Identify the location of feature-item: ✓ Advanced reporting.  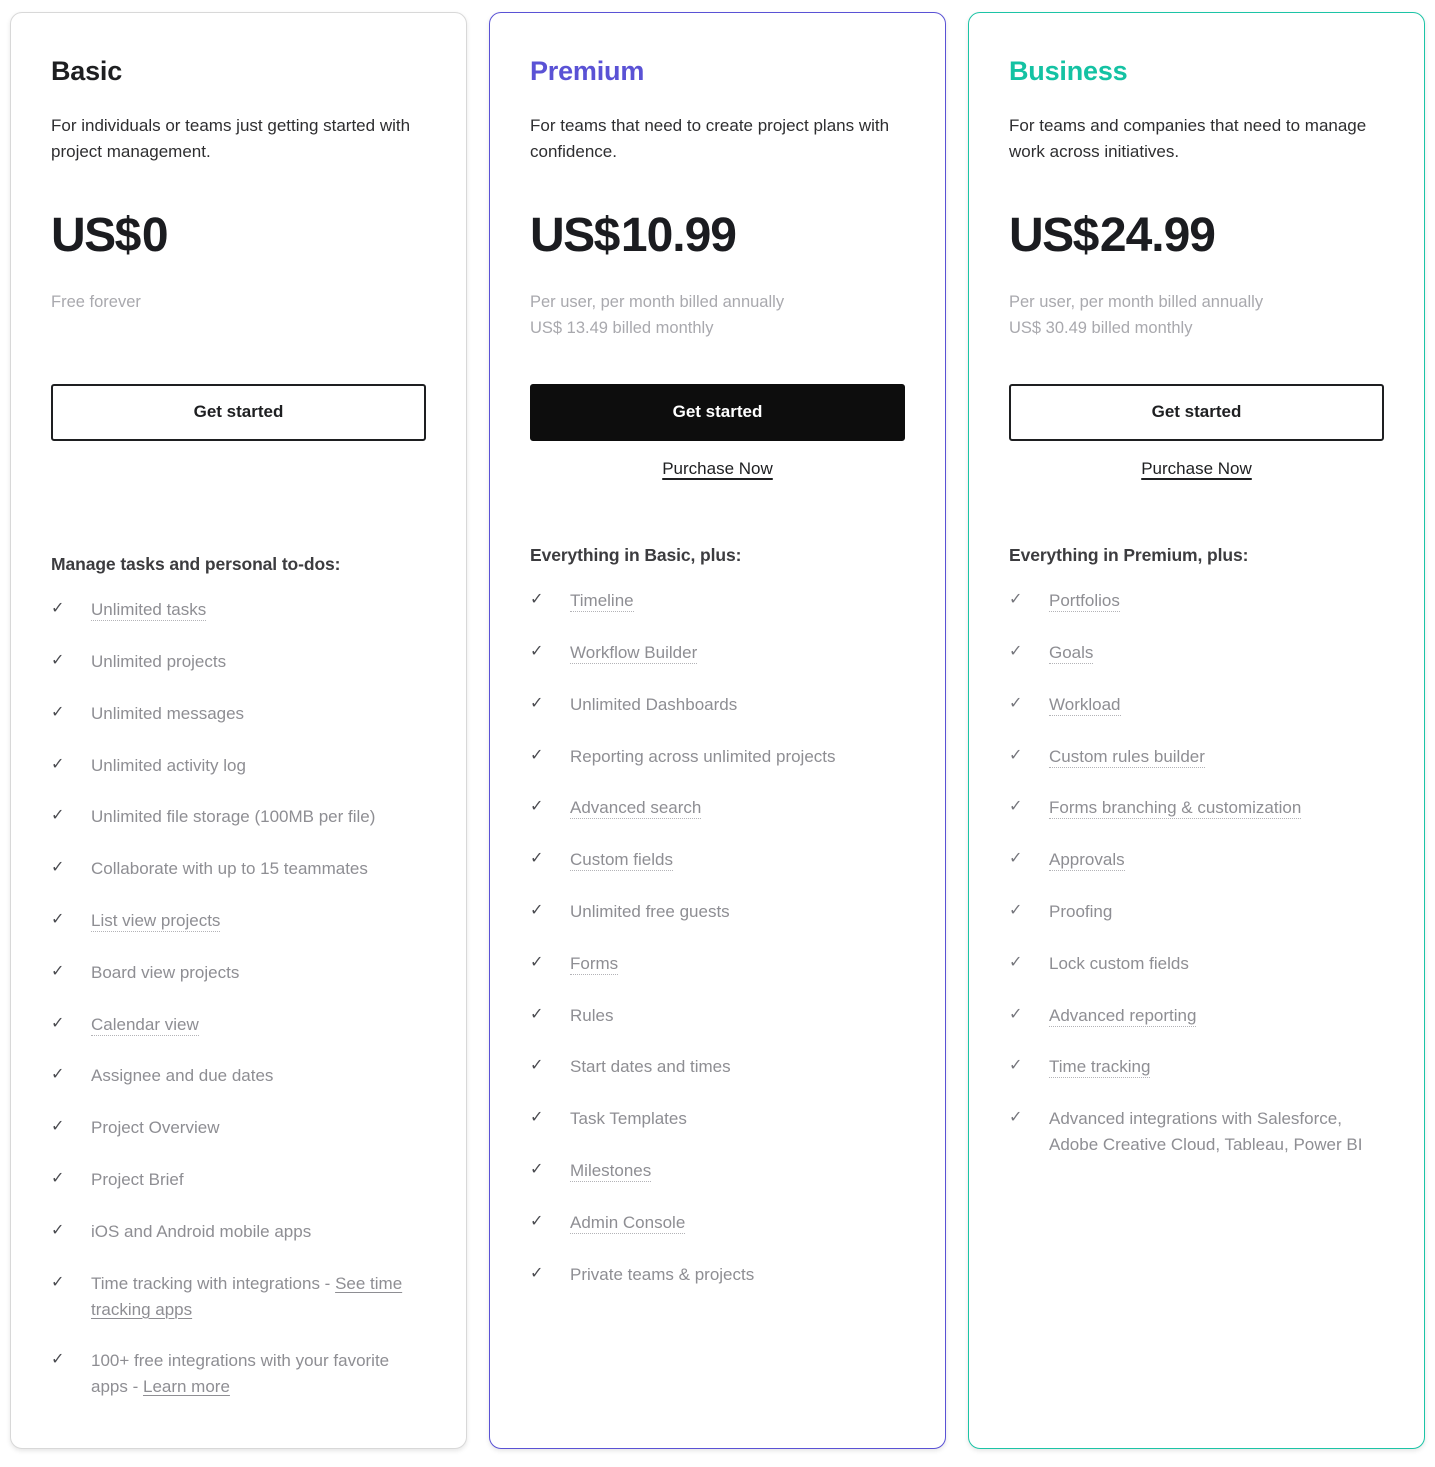
(1196, 1016).